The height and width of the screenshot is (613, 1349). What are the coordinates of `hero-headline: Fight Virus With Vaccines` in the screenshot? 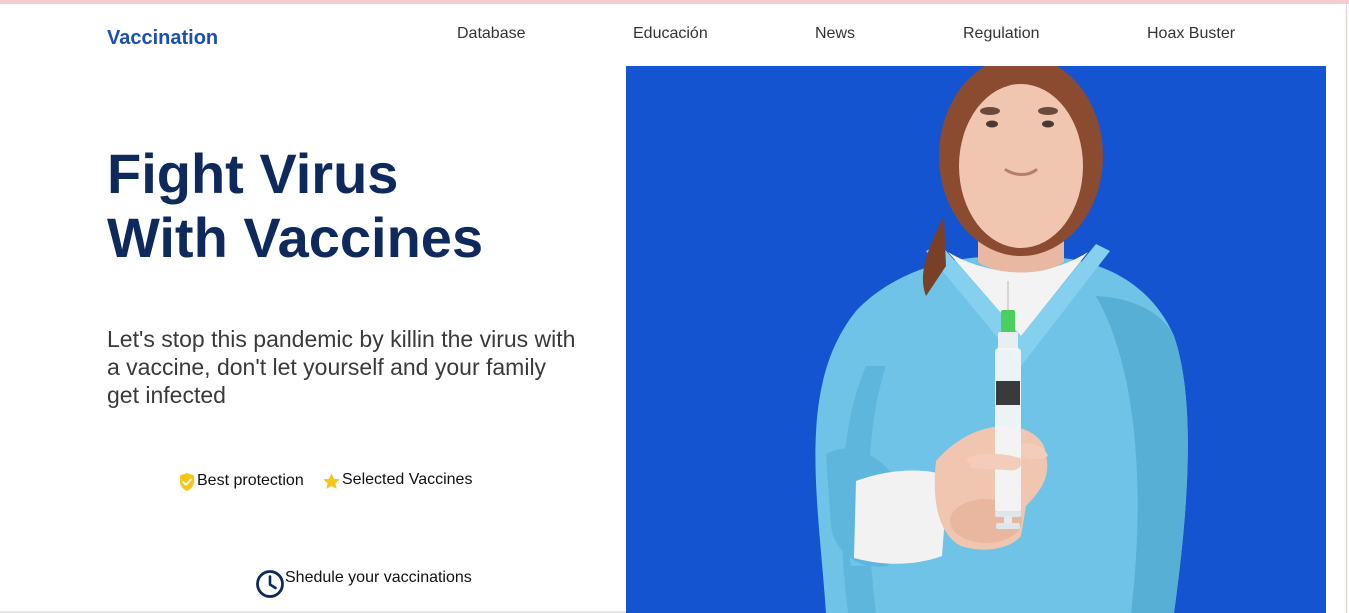 It's located at (295, 206).